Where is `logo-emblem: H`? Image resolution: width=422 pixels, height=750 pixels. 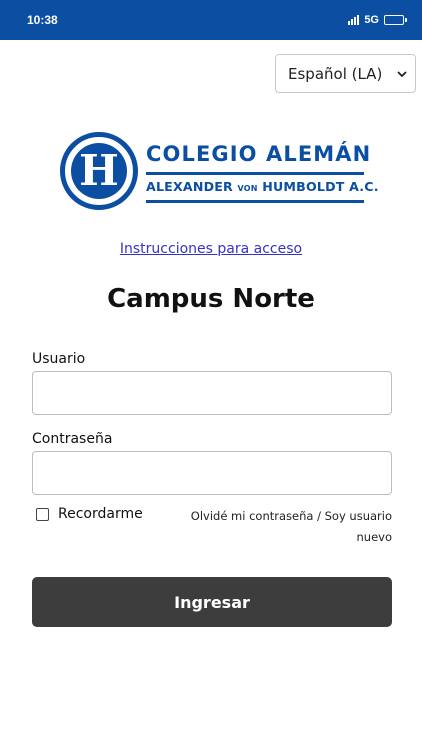 logo-emblem: H is located at coordinates (99, 171).